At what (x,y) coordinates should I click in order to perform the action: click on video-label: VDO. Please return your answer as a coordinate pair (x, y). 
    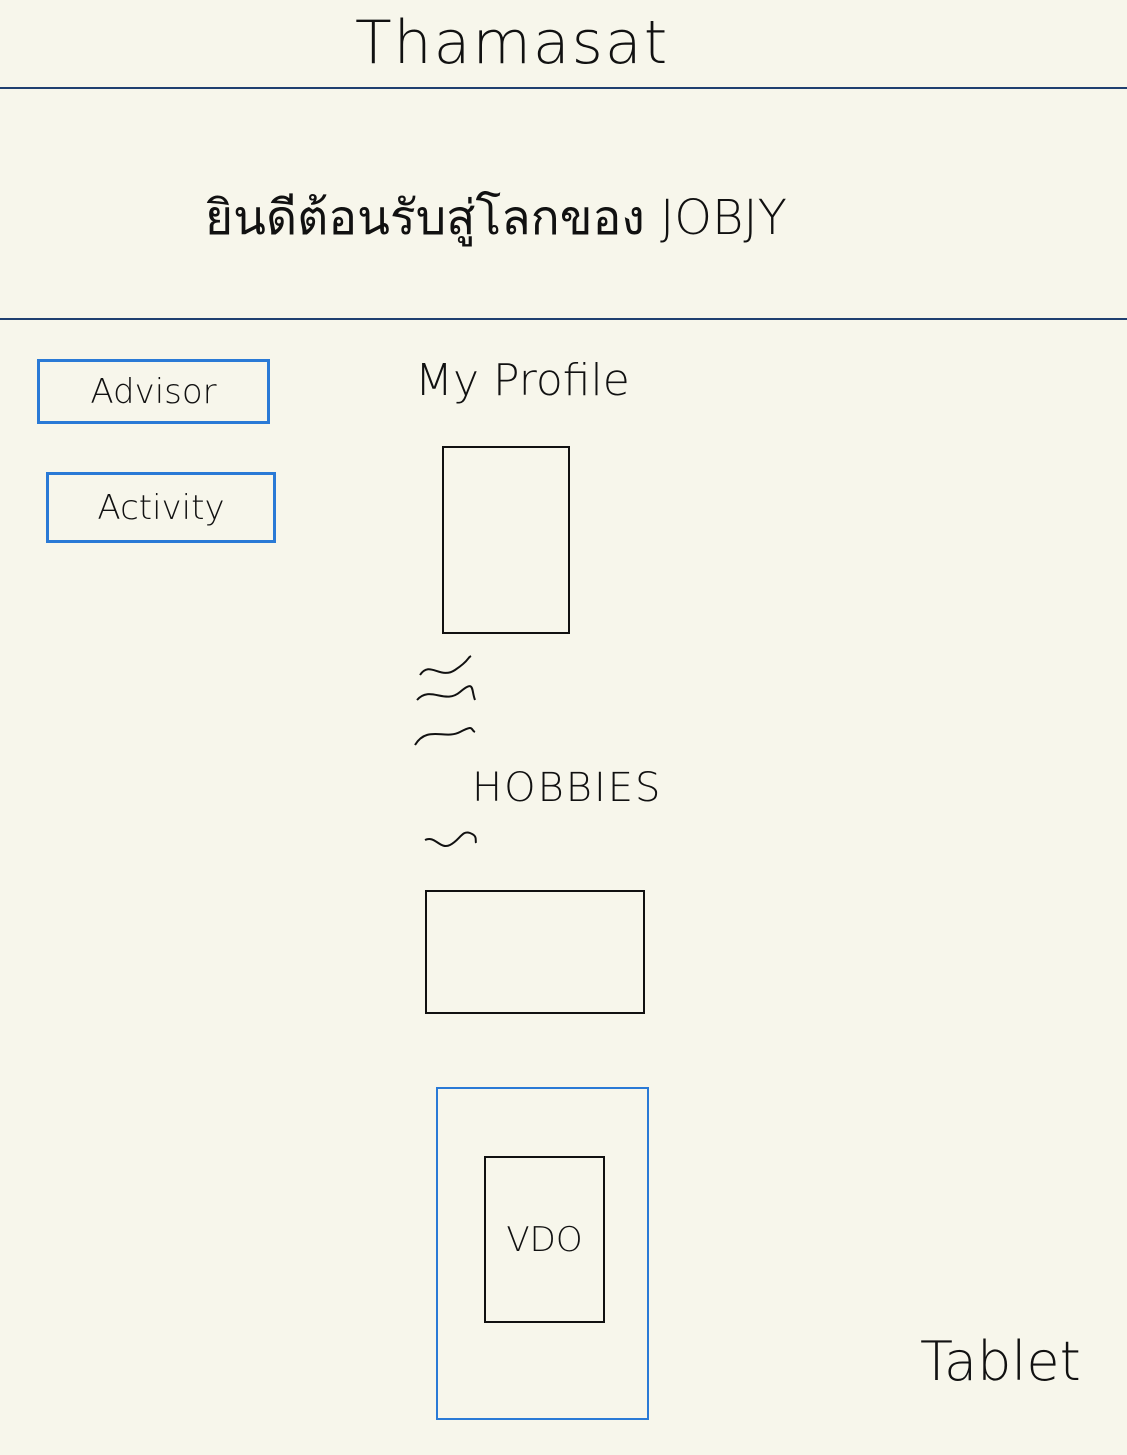
    Looking at the image, I should click on (544, 1239).